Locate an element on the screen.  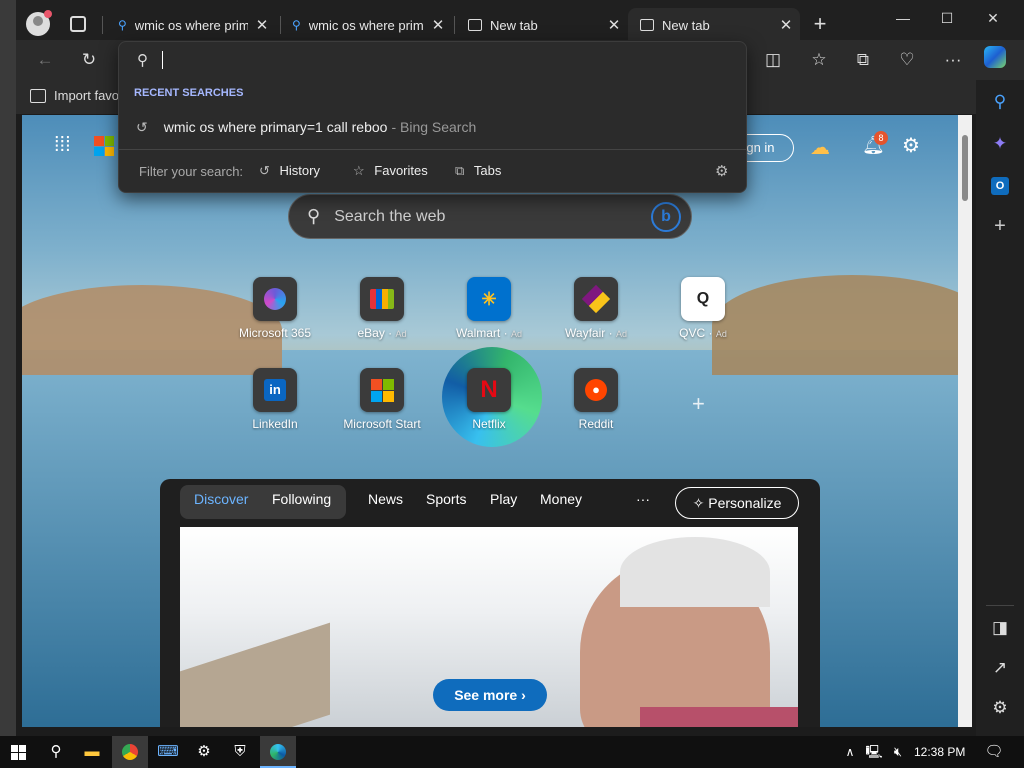
filter-tabs: ⧉ Tabs is located at coordinates (478, 171).